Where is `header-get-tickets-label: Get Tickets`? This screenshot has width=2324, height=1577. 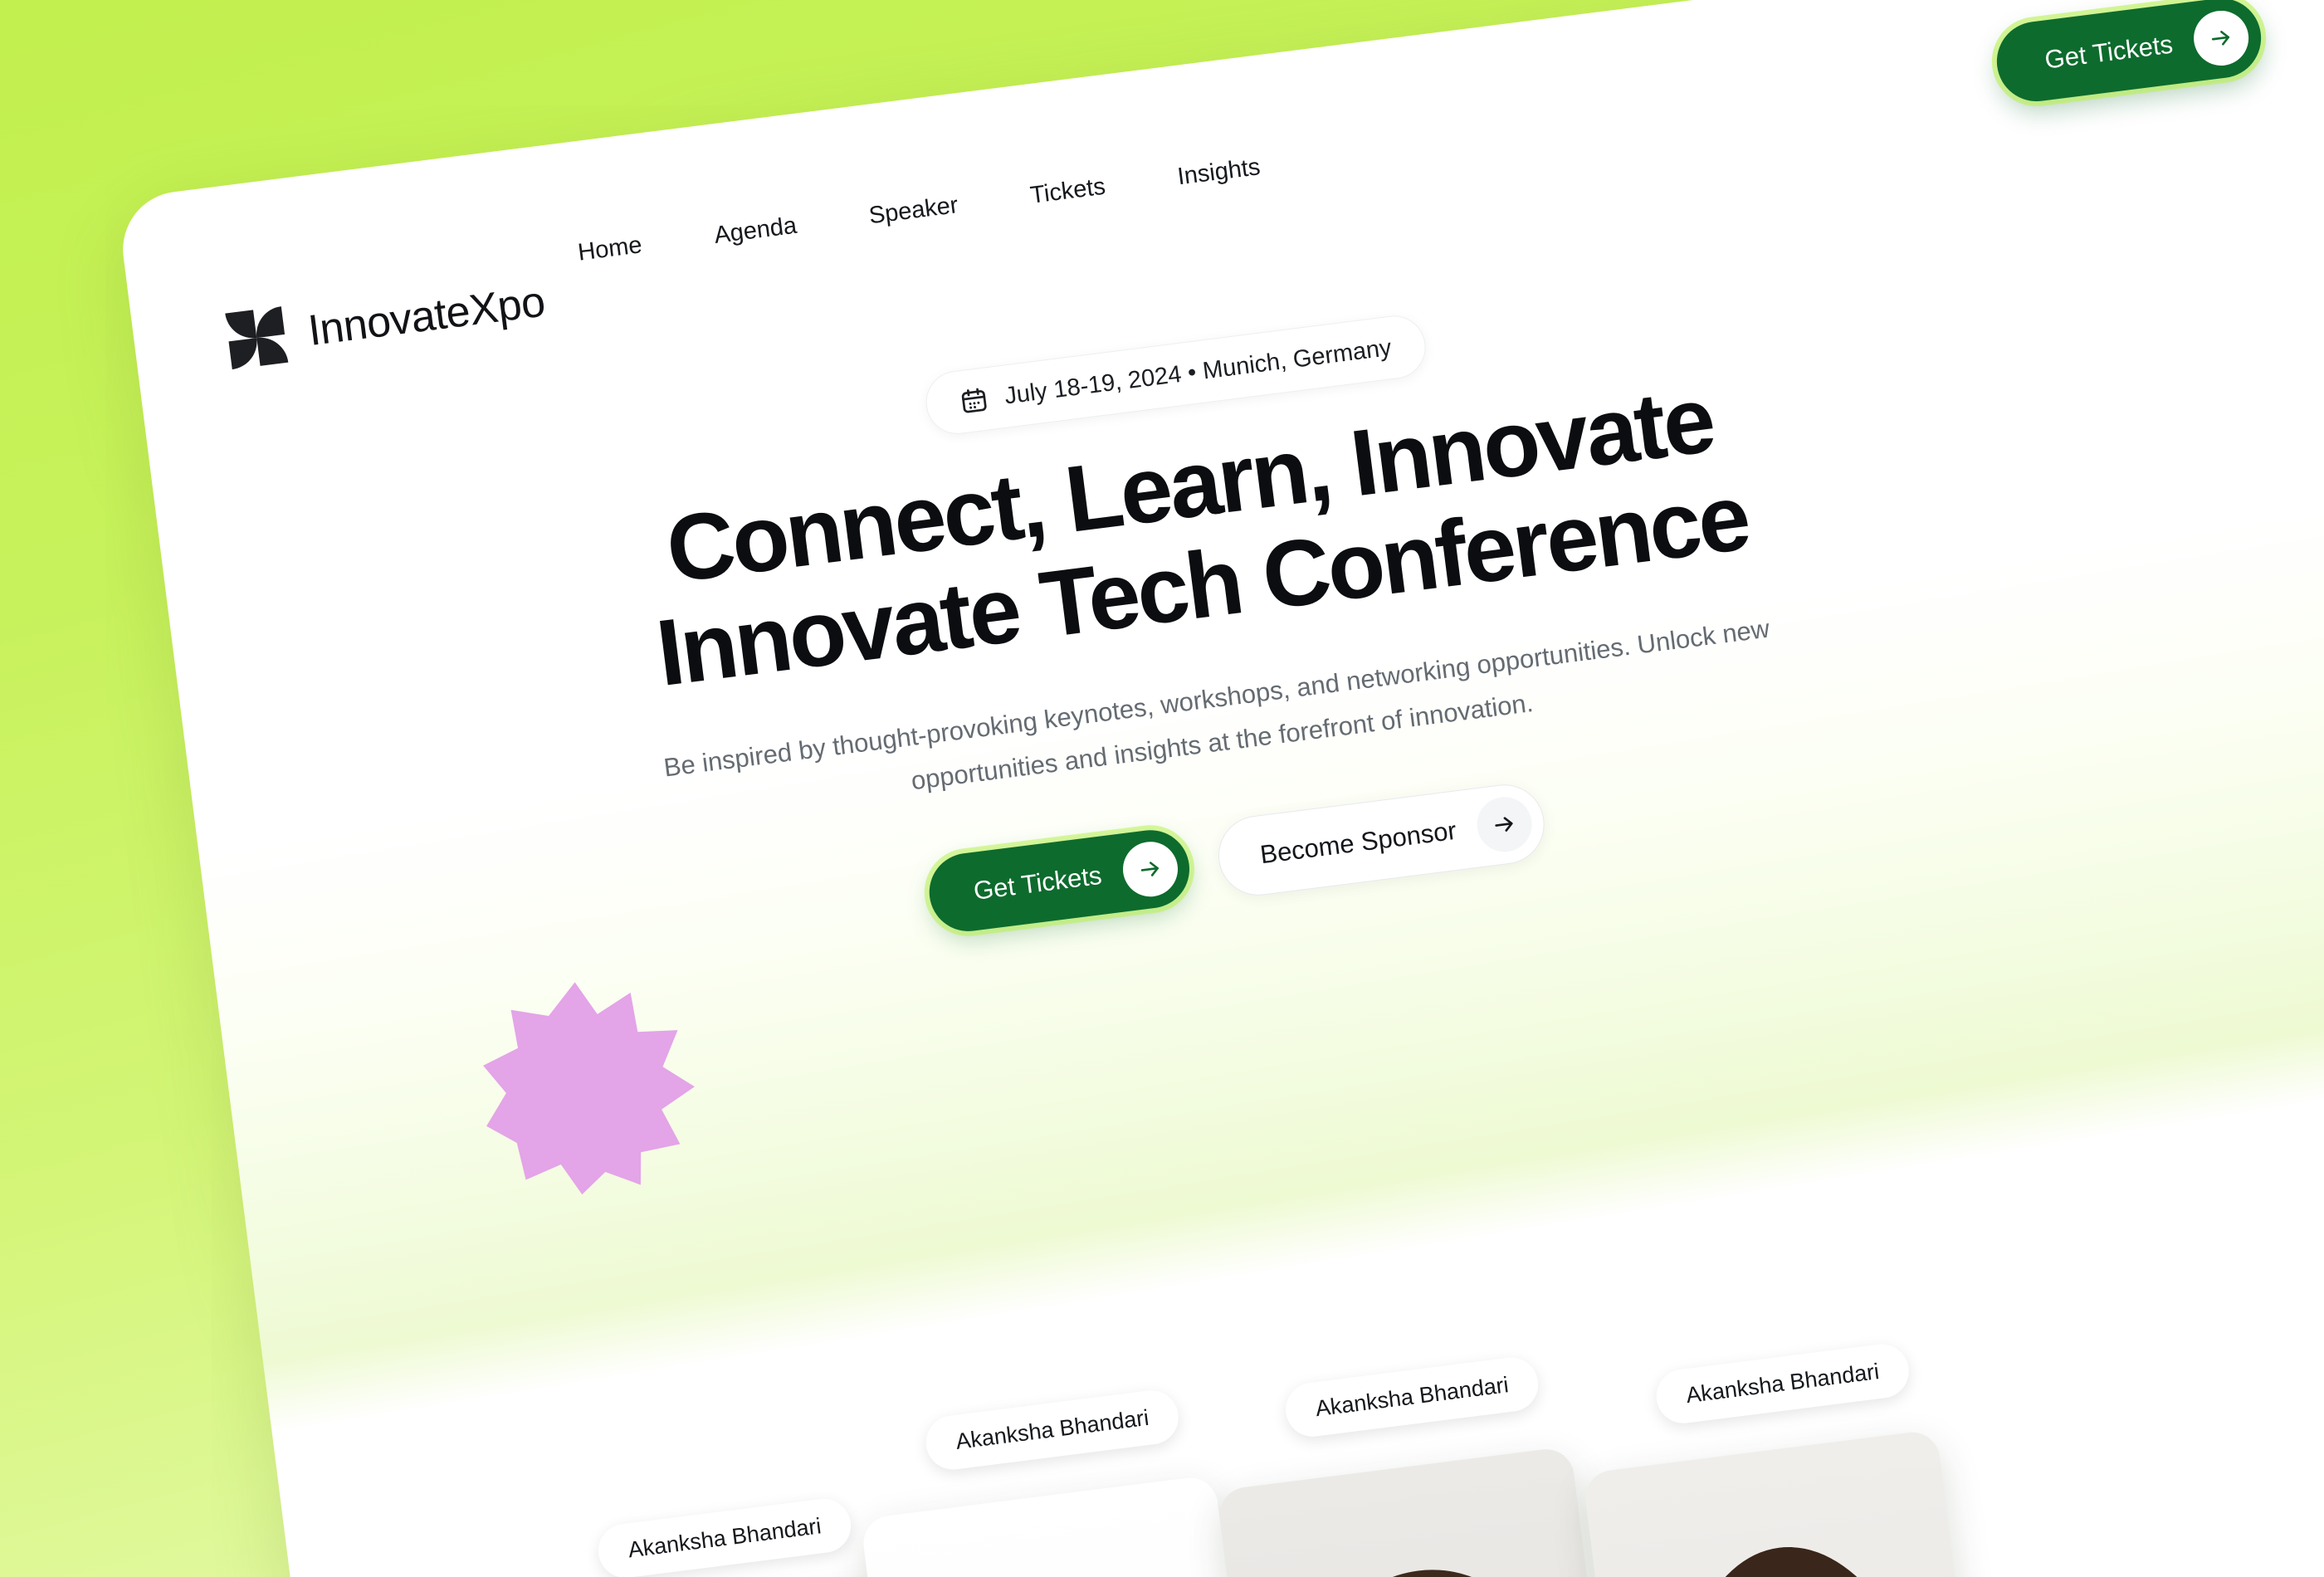
header-get-tickets-label: Get Tickets is located at coordinates (2109, 52).